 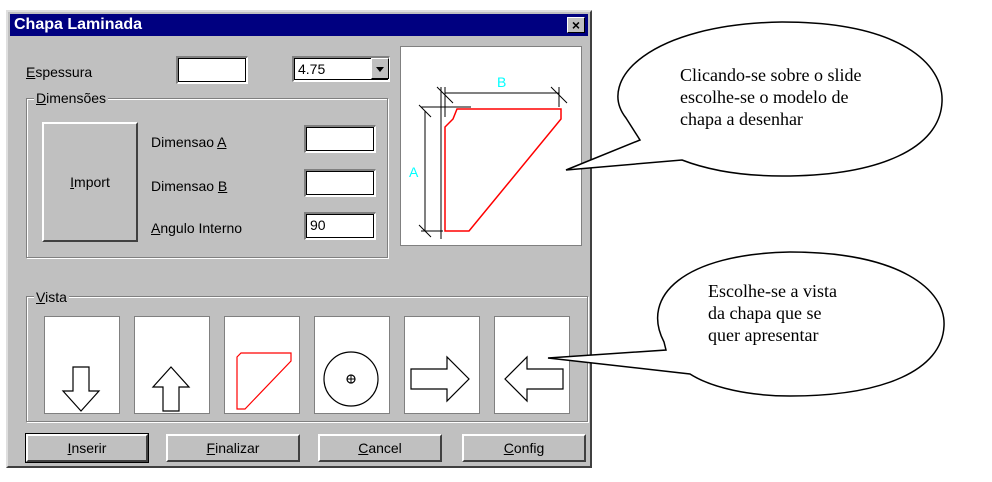 What do you see at coordinates (534, 379) in the screenshot?
I see `arrow-left-icon` at bounding box center [534, 379].